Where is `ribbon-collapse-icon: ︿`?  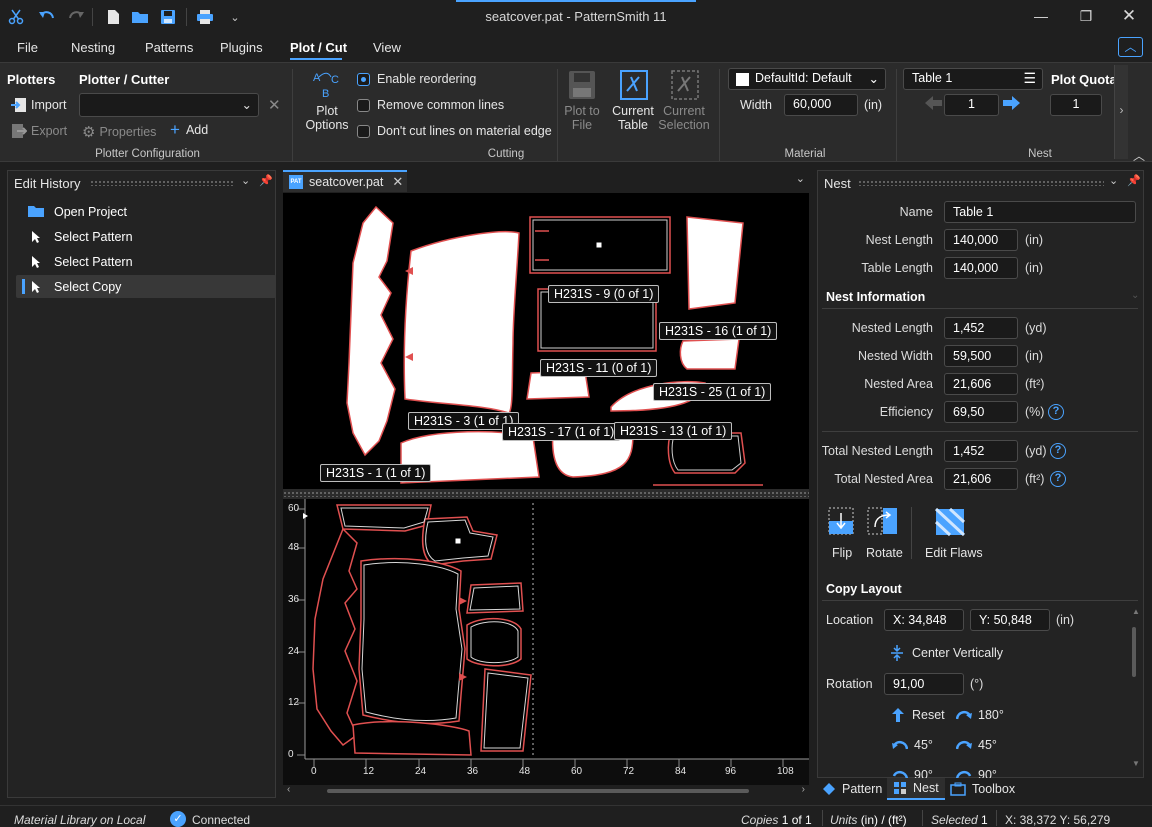 ribbon-collapse-icon: ︿ is located at coordinates (1139, 155).